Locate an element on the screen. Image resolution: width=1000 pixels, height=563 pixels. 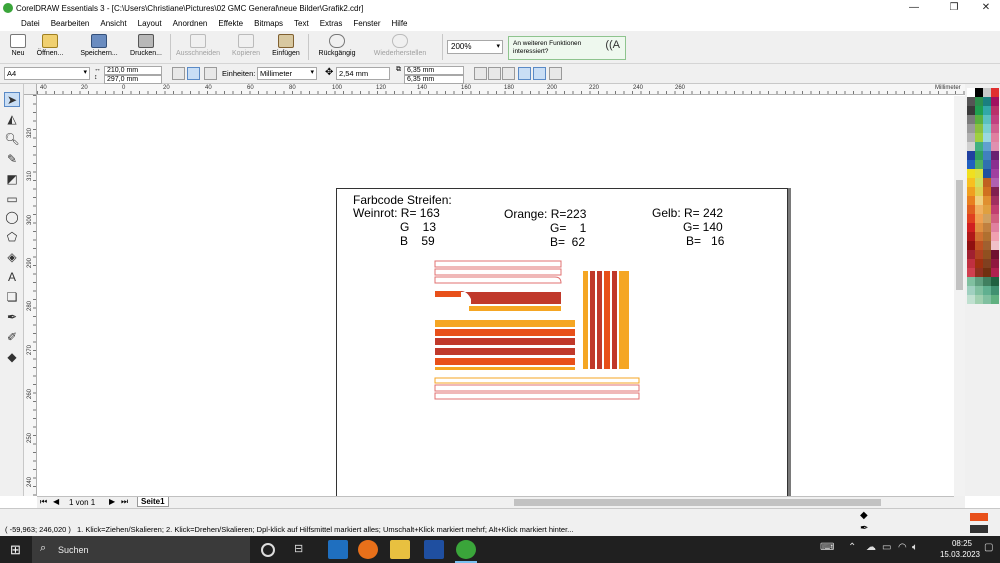
menu-datei: Datei is located at coordinates (30, 23).